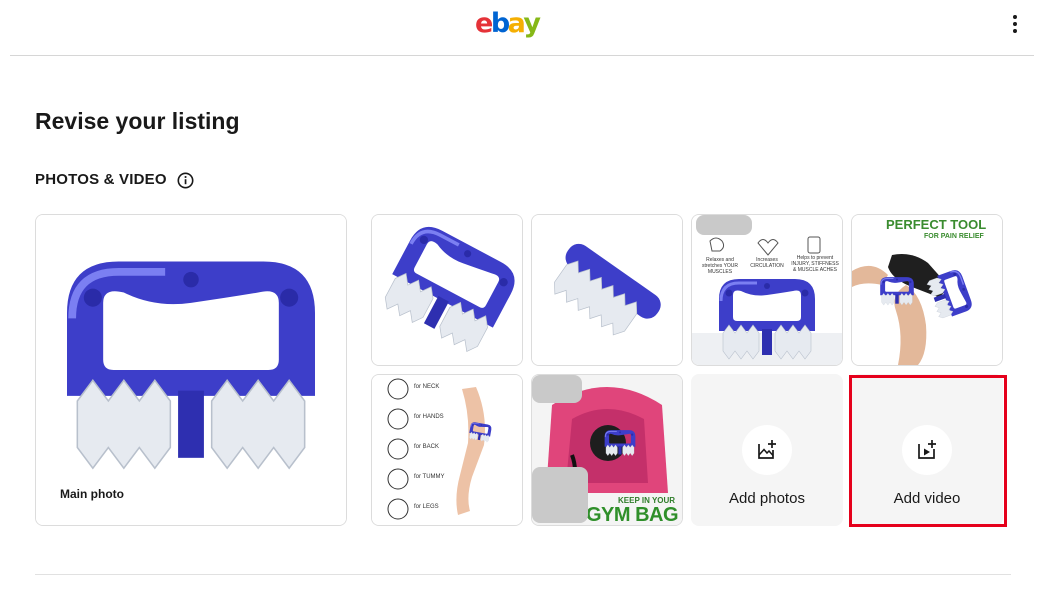 The height and width of the screenshot is (590, 1044). I want to click on section-title-text: PHOTOS & VIDEO, so click(101, 179).